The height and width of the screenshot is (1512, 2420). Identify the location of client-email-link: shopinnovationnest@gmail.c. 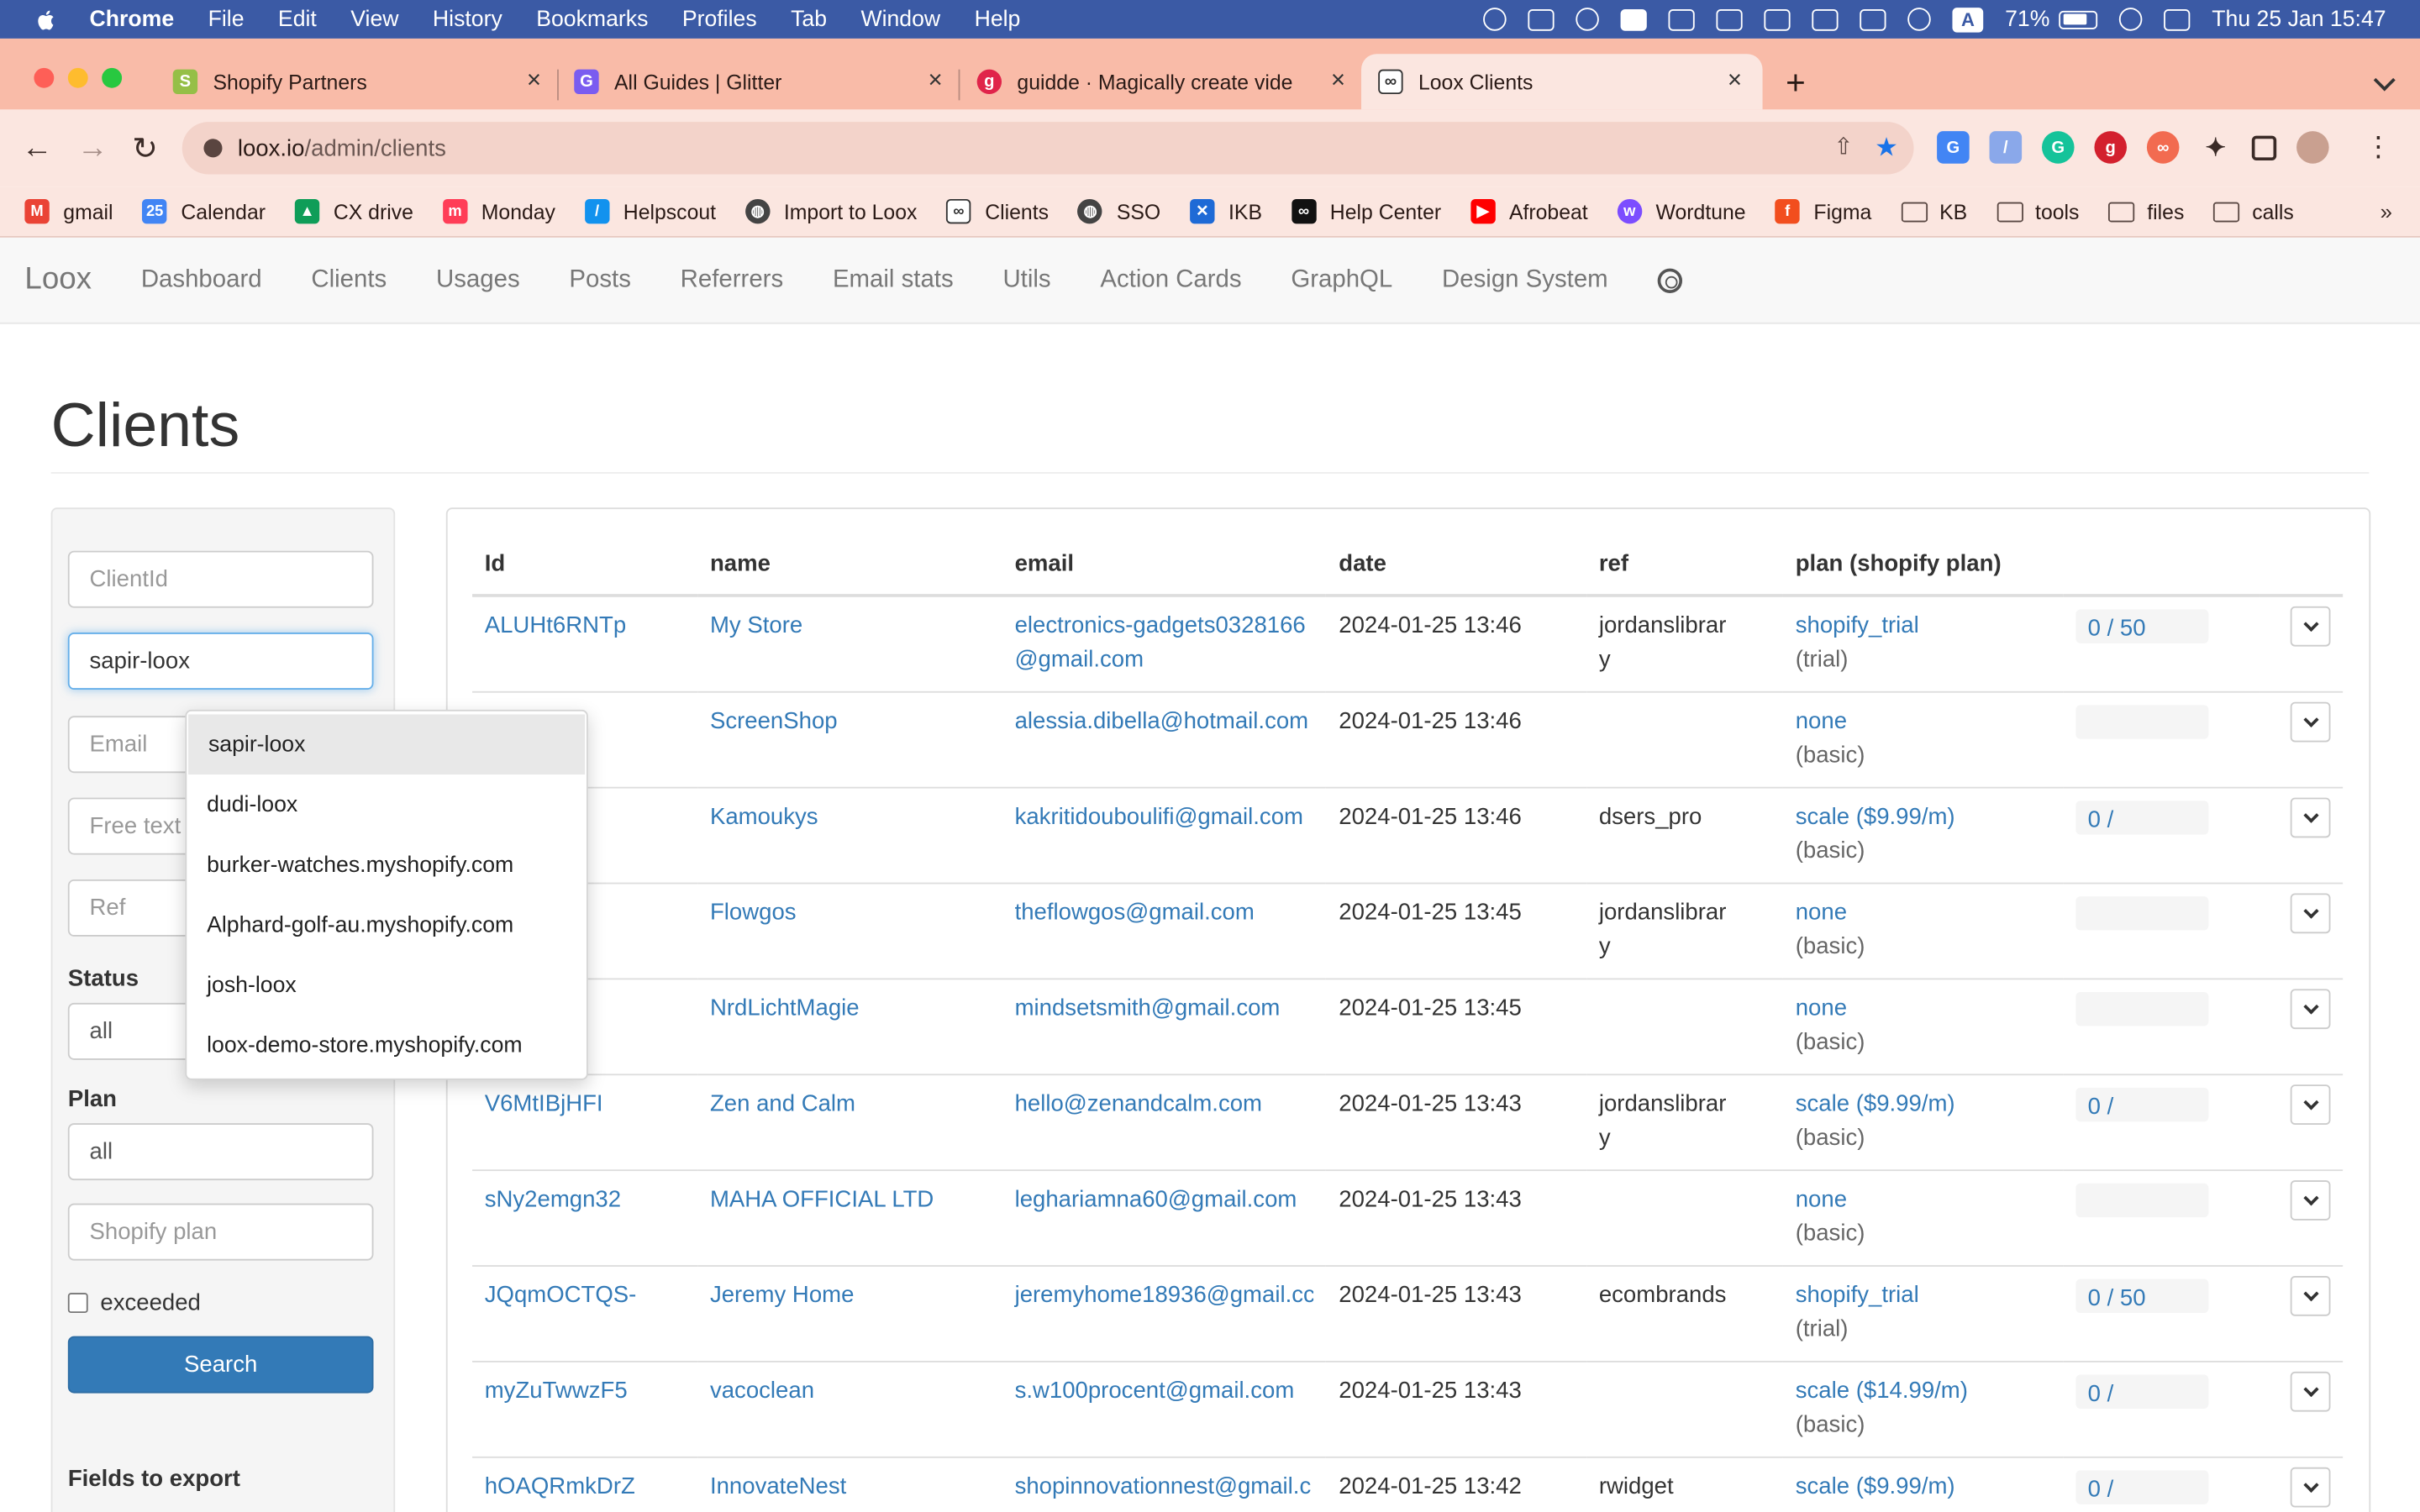
(1164, 1486).